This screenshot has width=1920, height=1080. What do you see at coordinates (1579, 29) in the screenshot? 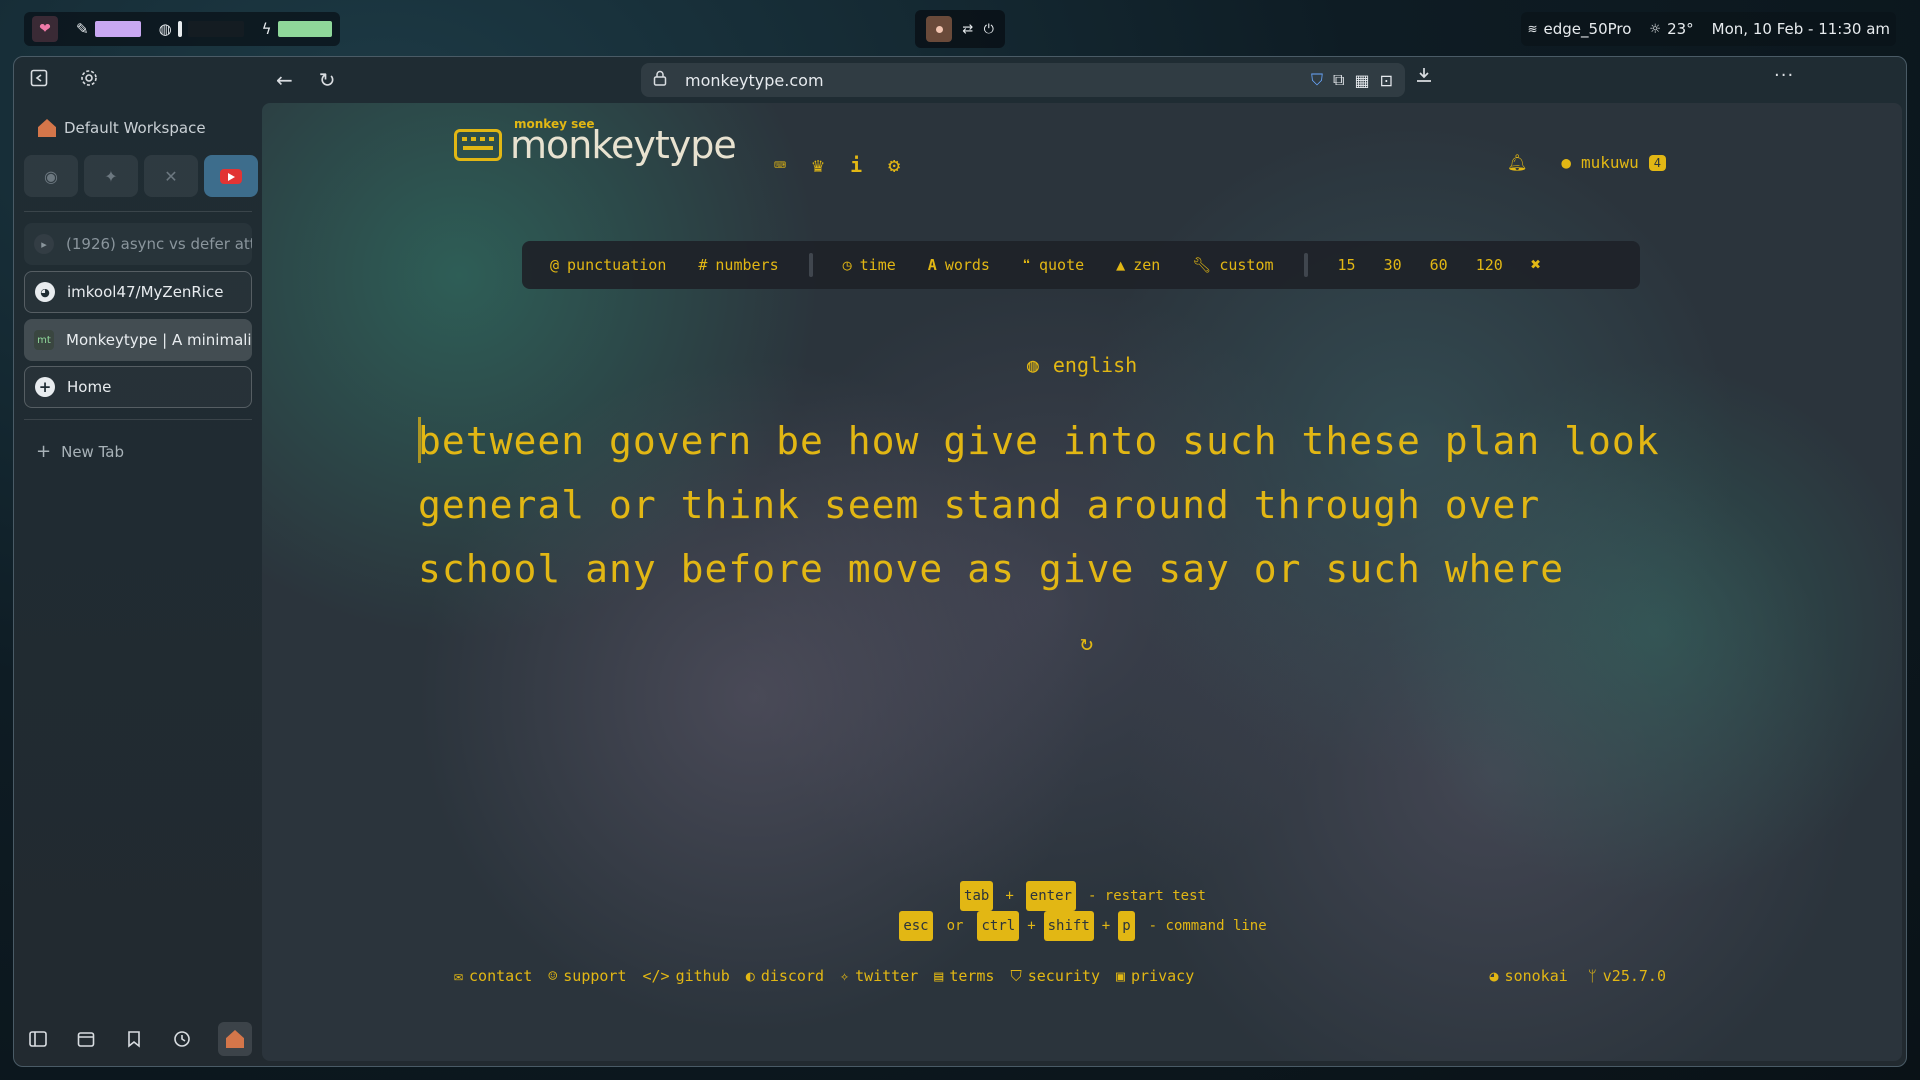
I see `network-status: ≋ edge_50Pro` at bounding box center [1579, 29].